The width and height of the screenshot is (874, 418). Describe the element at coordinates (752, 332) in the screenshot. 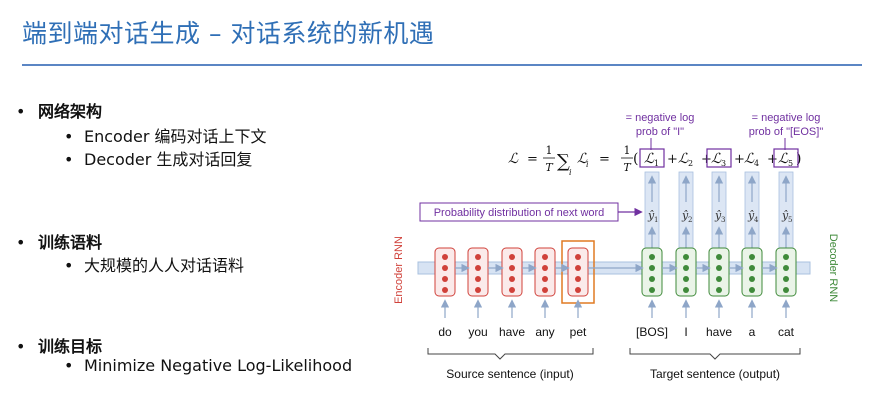

I see `target-word: a` at that location.